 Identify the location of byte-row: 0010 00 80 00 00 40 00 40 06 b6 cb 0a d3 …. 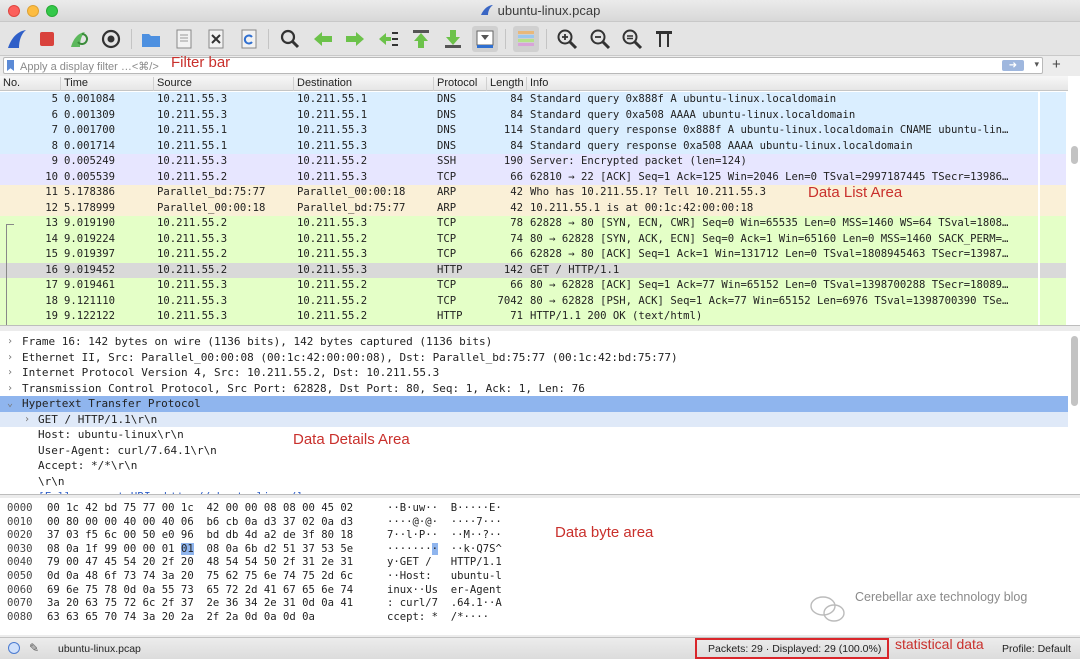
(280, 523).